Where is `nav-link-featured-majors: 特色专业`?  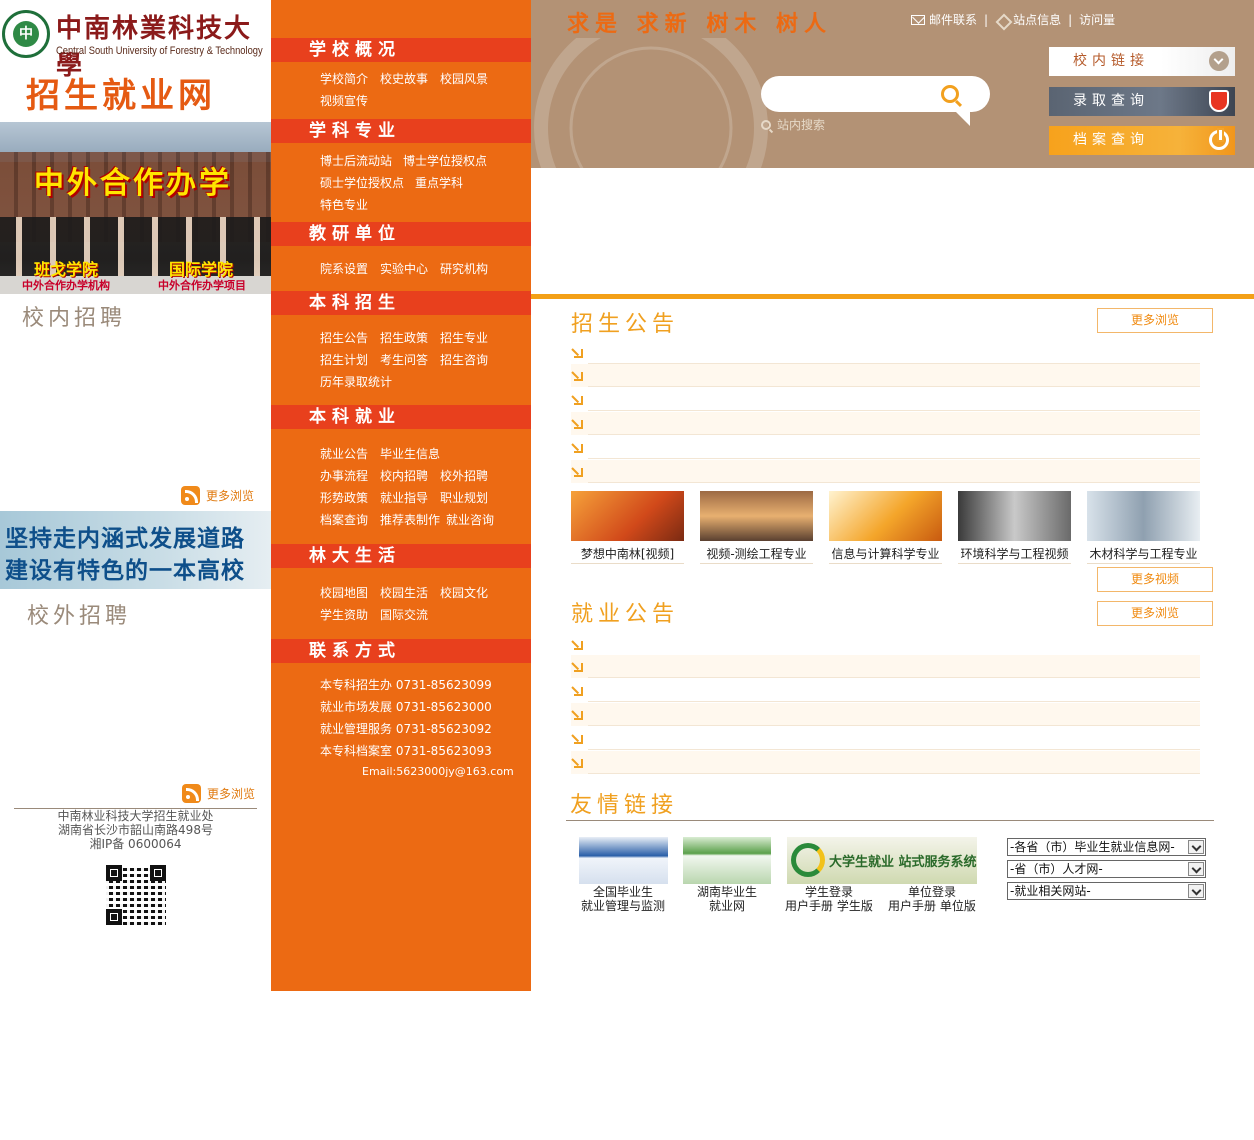 nav-link-featured-majors: 特色专业 is located at coordinates (344, 204).